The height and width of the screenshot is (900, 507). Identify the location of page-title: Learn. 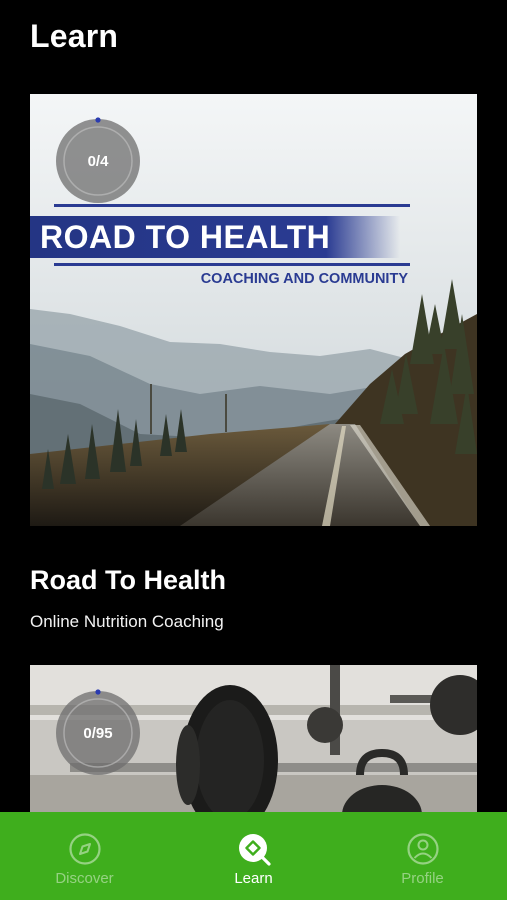
(74, 36).